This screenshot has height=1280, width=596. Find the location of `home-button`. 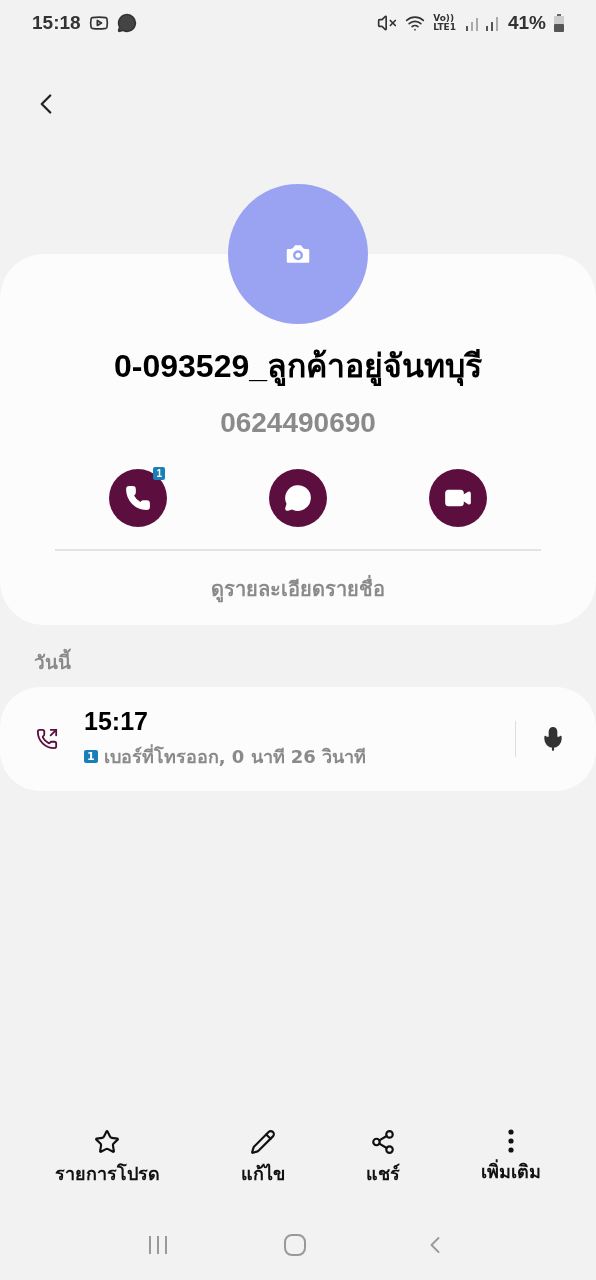

home-button is located at coordinates (295, 1245).